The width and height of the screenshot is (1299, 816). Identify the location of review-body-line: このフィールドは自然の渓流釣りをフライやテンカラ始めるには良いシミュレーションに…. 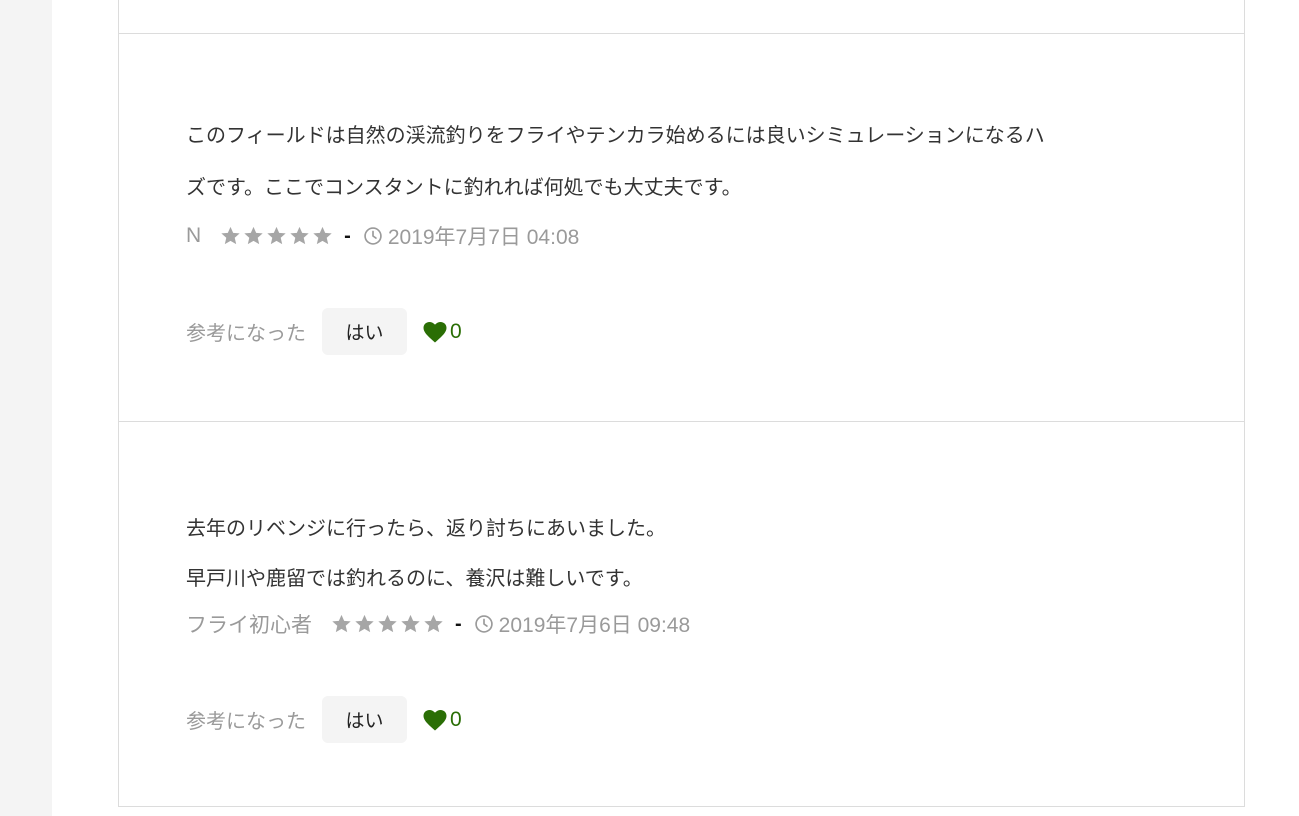
(615, 135).